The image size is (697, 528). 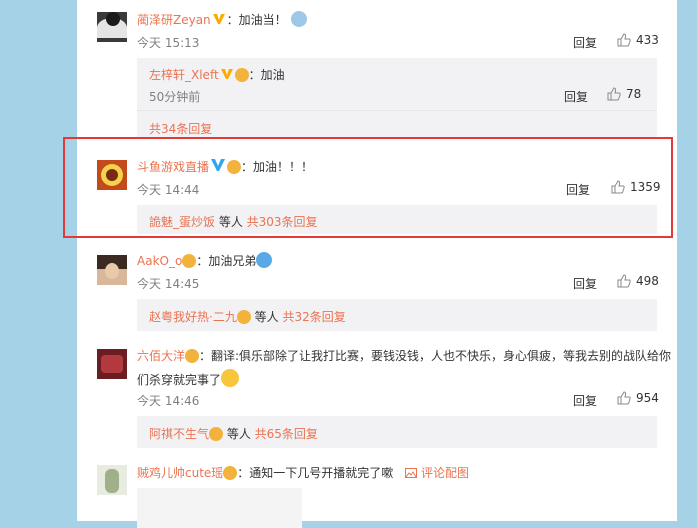 What do you see at coordinates (180, 128) in the screenshot?
I see `more-replies-link: 共34条回复` at bounding box center [180, 128].